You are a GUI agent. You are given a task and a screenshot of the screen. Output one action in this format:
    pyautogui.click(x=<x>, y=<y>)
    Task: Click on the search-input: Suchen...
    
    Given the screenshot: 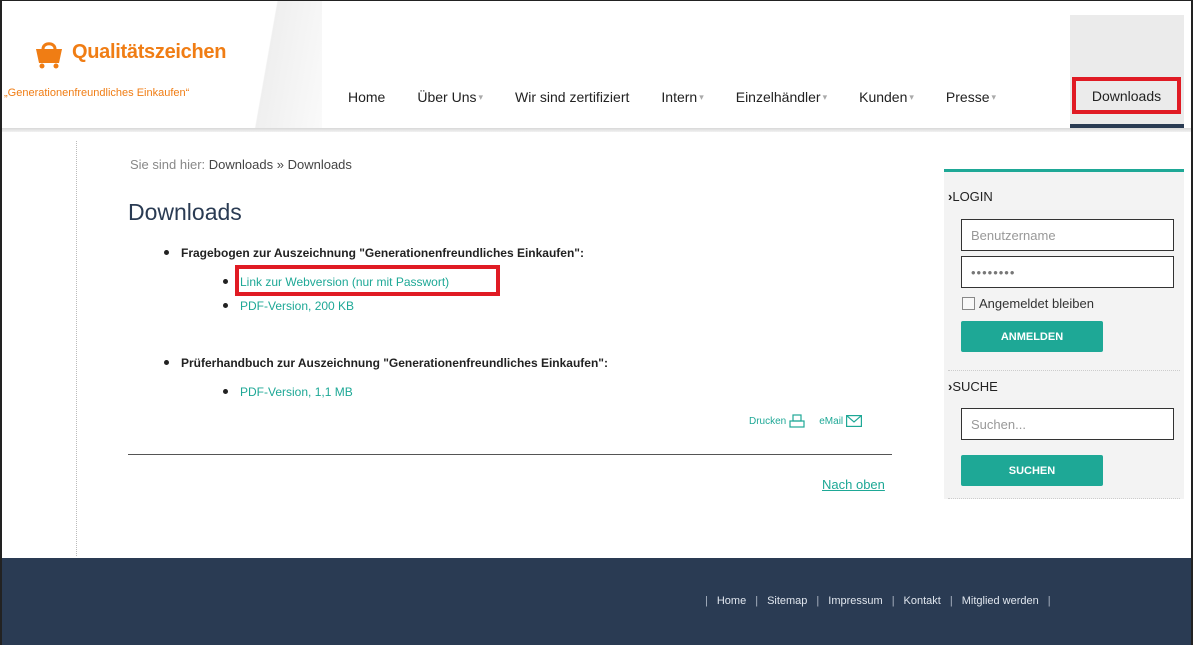 What is the action you would take?
    pyautogui.click(x=1067, y=424)
    